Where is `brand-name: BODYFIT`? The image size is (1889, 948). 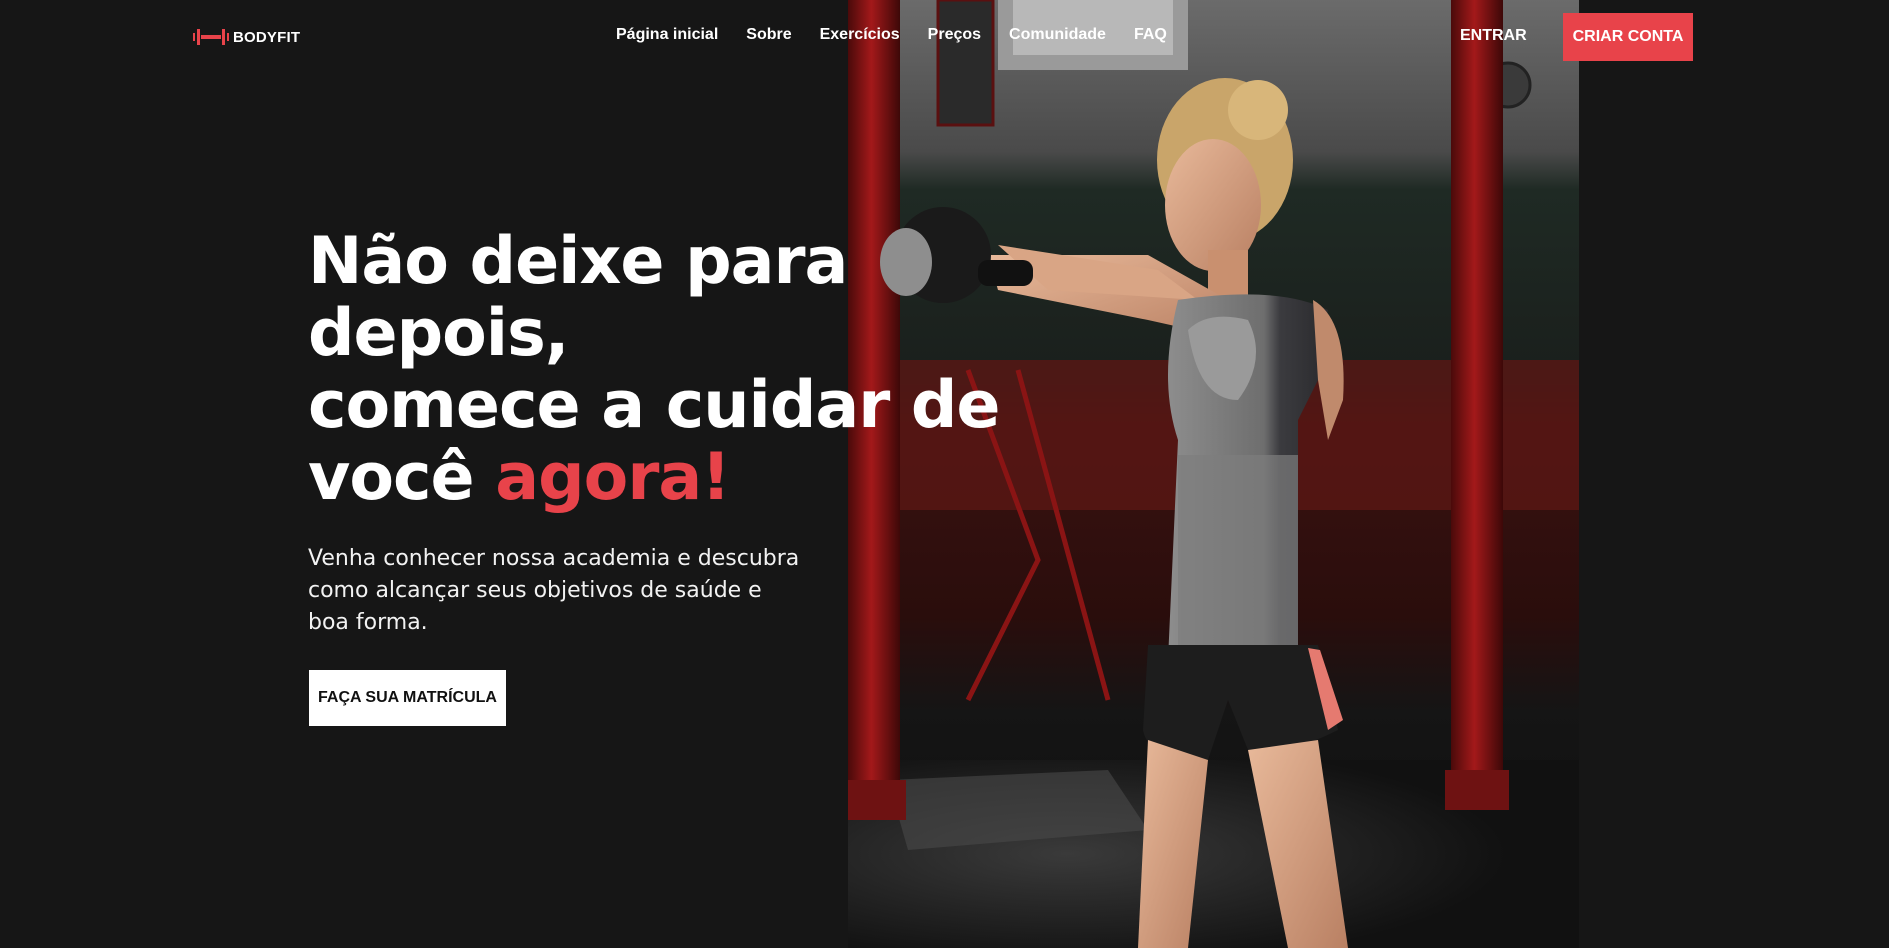 brand-name: BODYFIT is located at coordinates (267, 37).